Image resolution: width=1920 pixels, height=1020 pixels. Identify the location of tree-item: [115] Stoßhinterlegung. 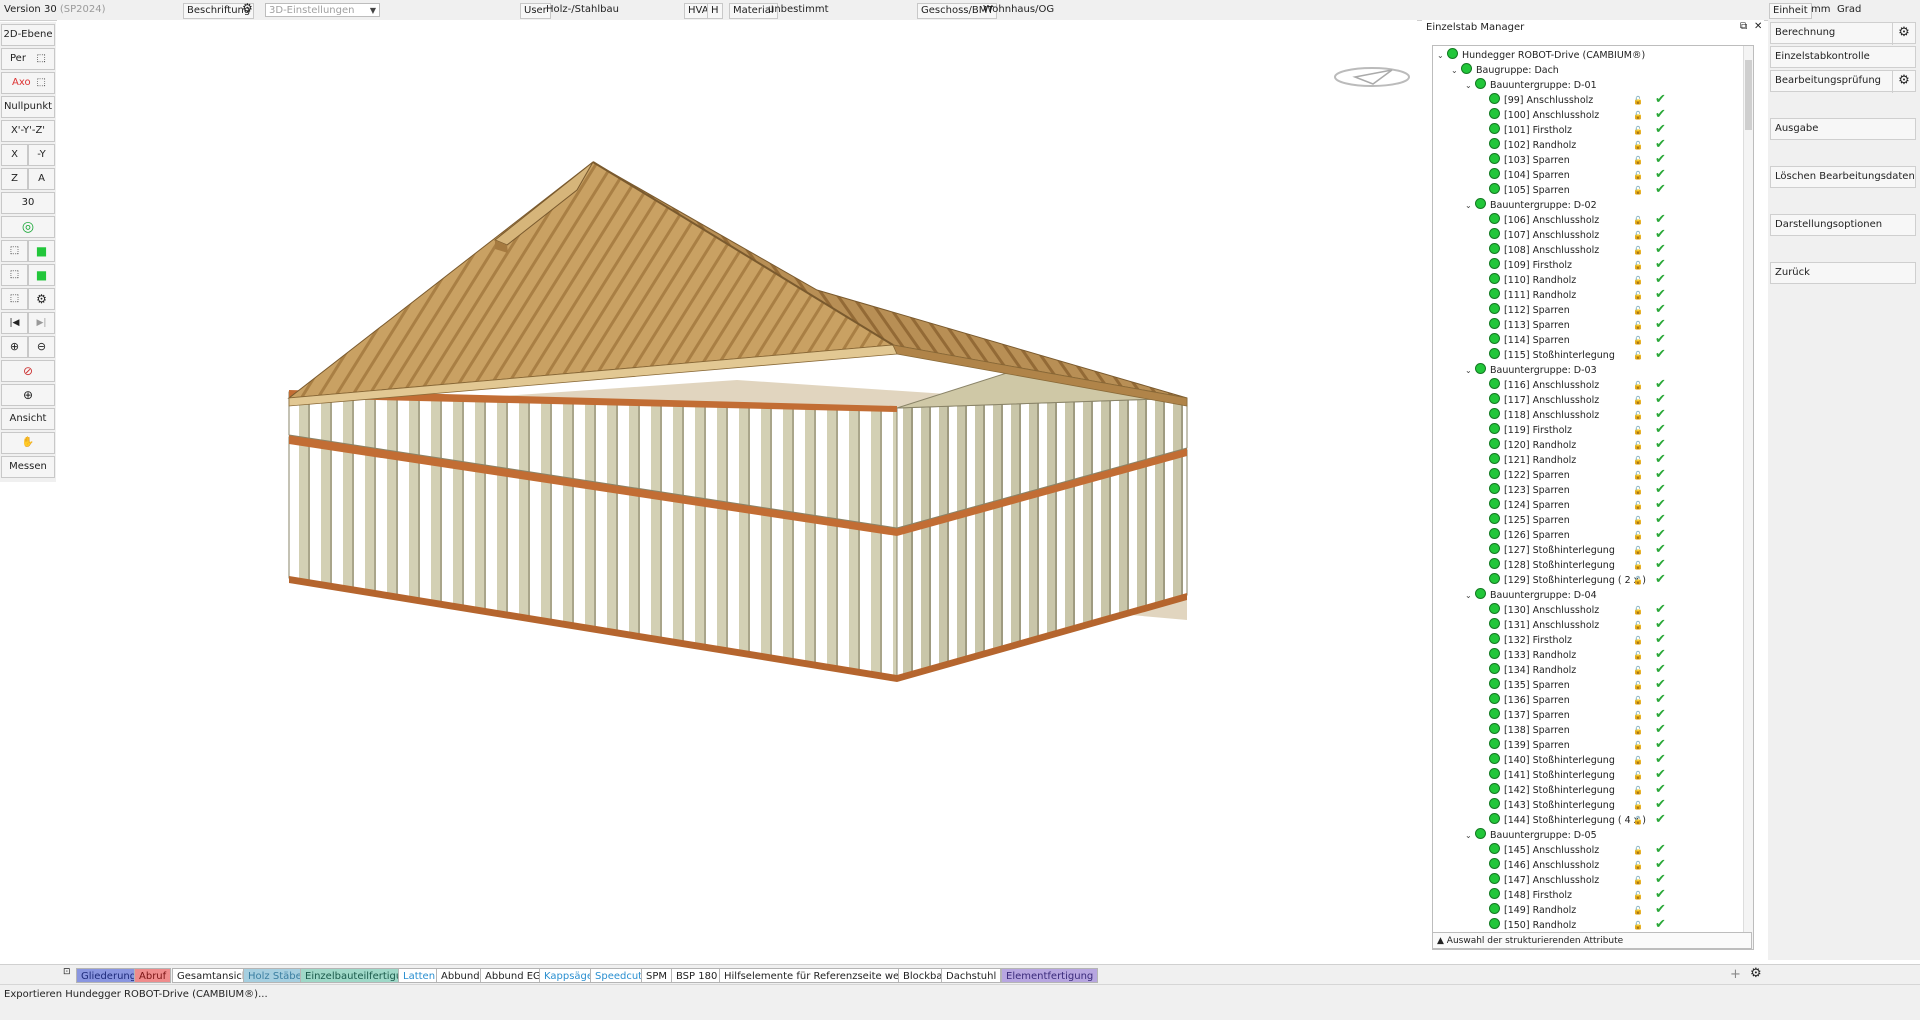
(1547, 355).